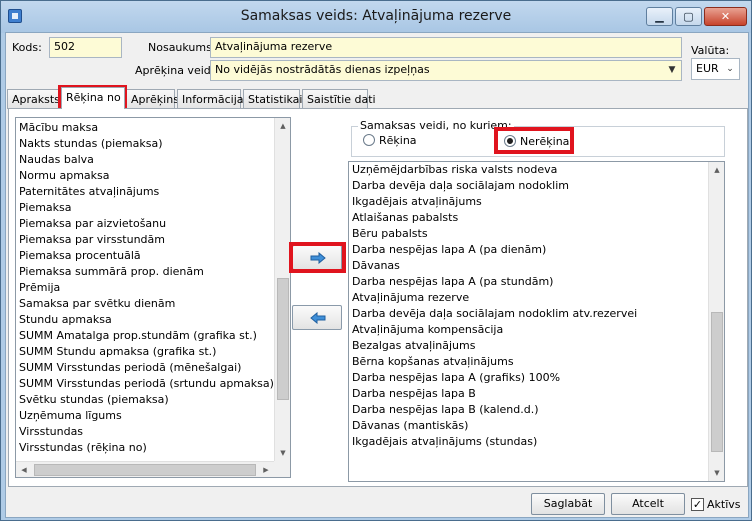 This screenshot has width=752, height=521. Describe the element at coordinates (446, 70) in the screenshot. I see `aprekina-veids-combo: No vidējās nostrādātās dienas izpeļņas ▼` at that location.